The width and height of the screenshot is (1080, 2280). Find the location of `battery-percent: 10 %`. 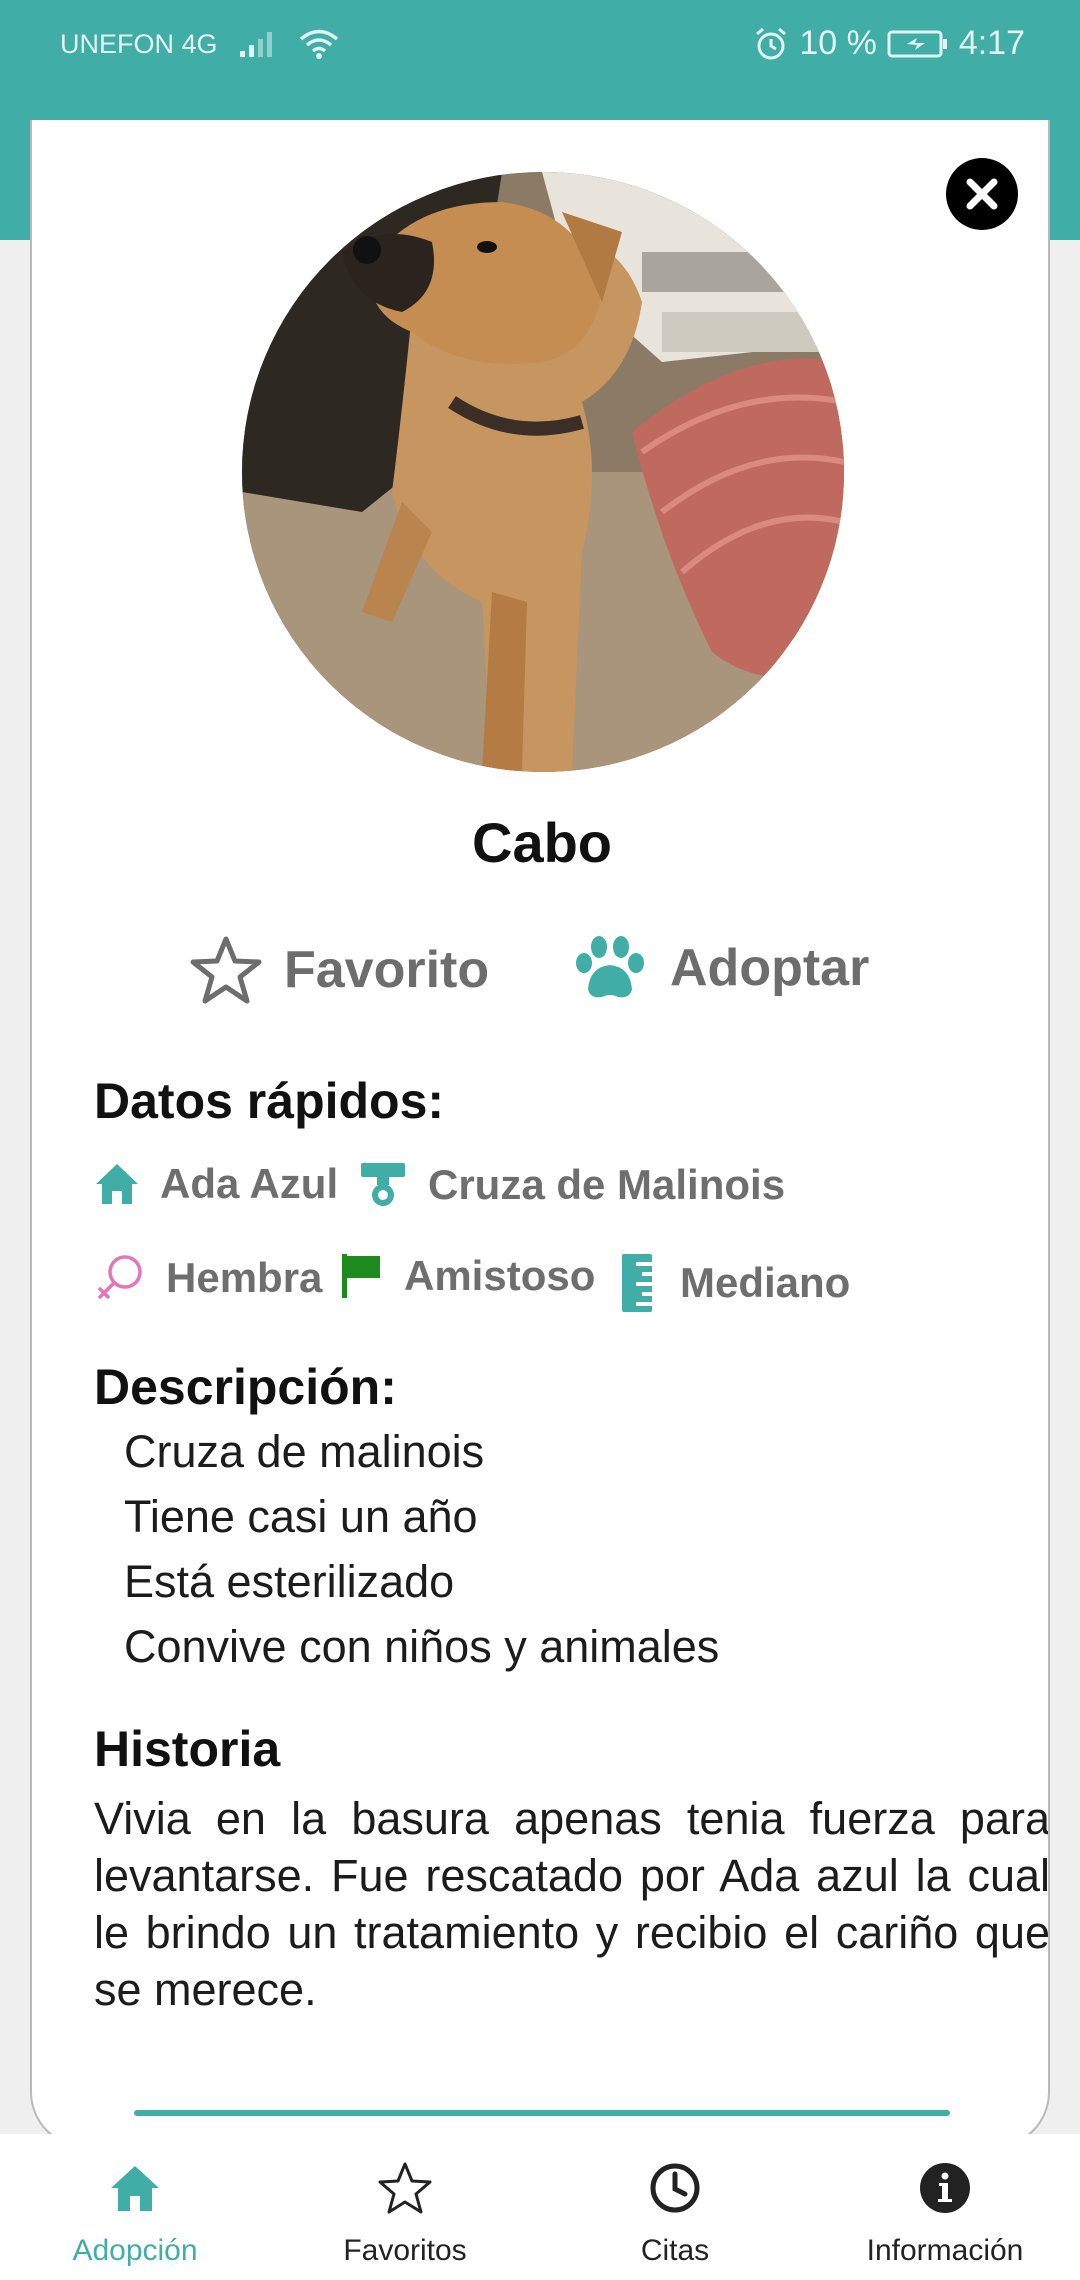

battery-percent: 10 % is located at coordinates (838, 43).